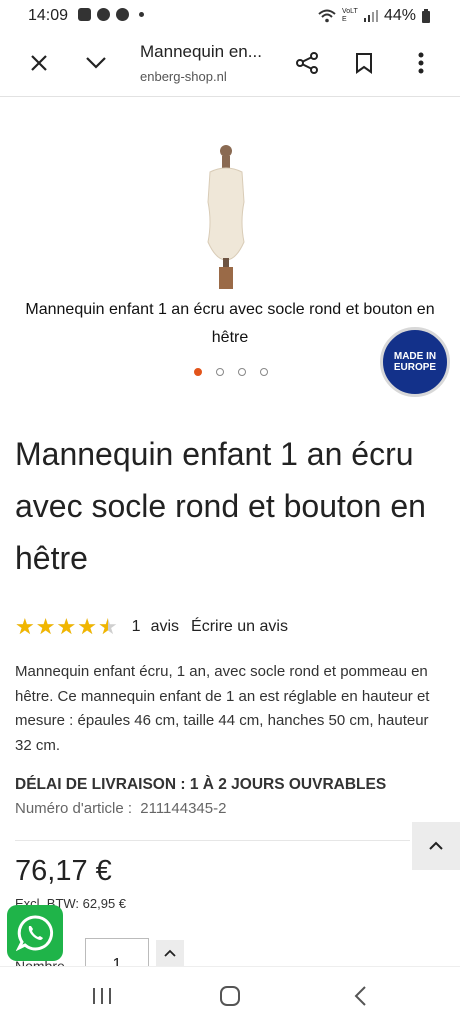  What do you see at coordinates (122, 14) in the screenshot?
I see `chrome-icon` at bounding box center [122, 14].